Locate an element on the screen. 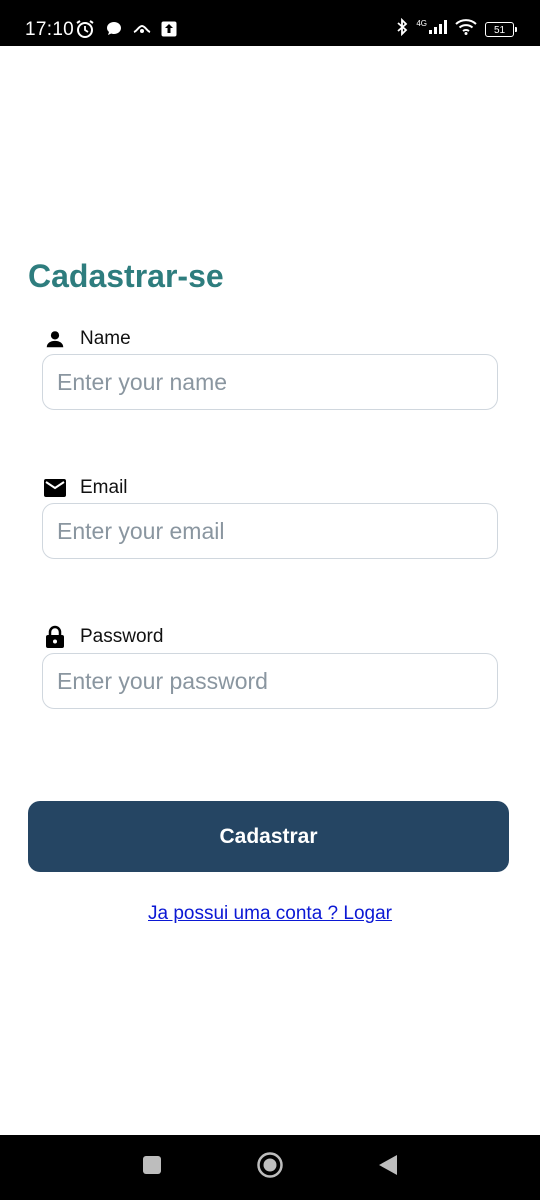 This screenshot has width=540, height=1200. email-input is located at coordinates (270, 531).